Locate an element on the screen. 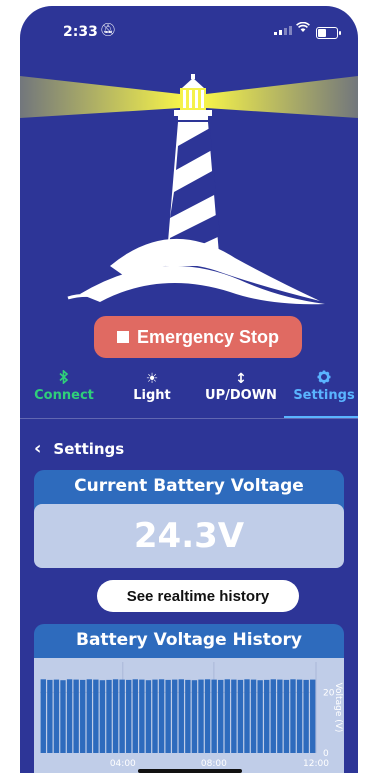 The height and width of the screenshot is (773, 378). tab-settings: Settings is located at coordinates (324, 393).